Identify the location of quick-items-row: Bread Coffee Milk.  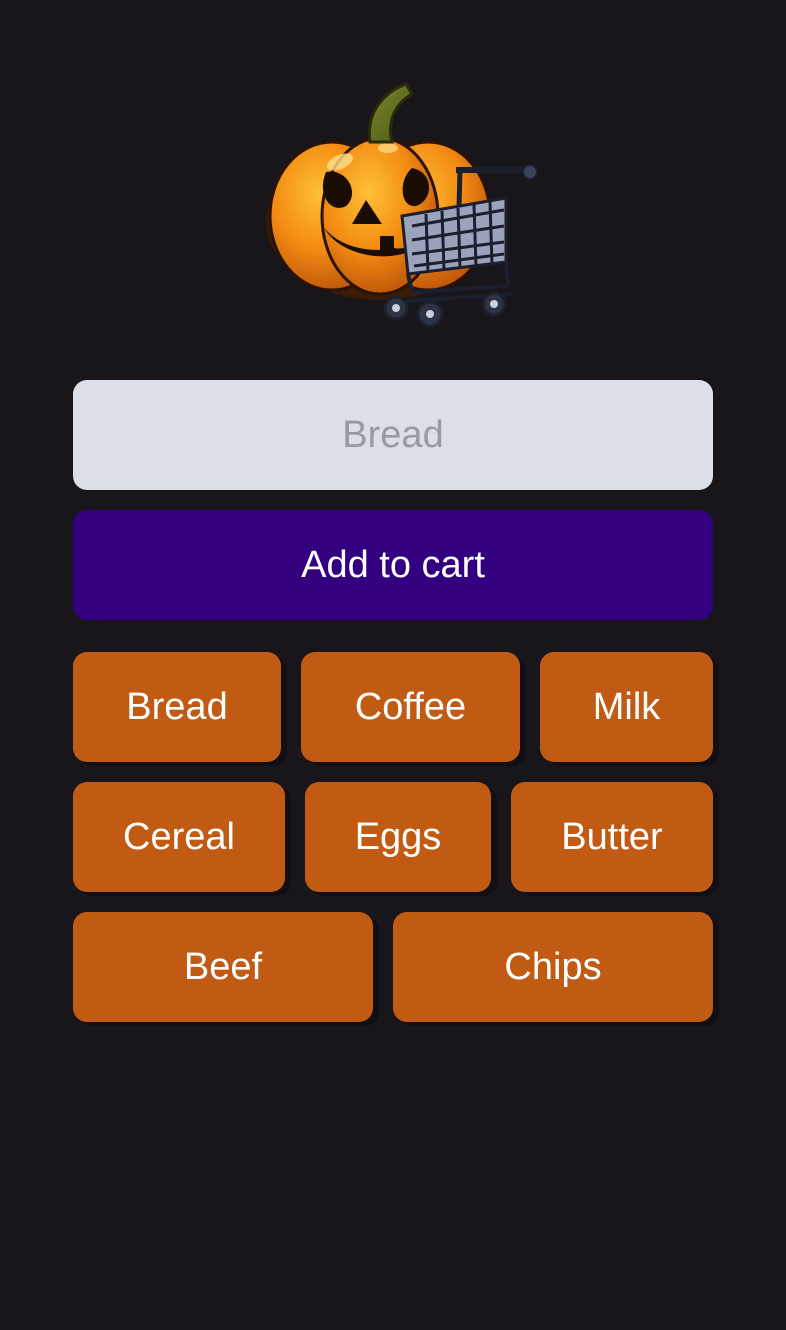
(393, 707).